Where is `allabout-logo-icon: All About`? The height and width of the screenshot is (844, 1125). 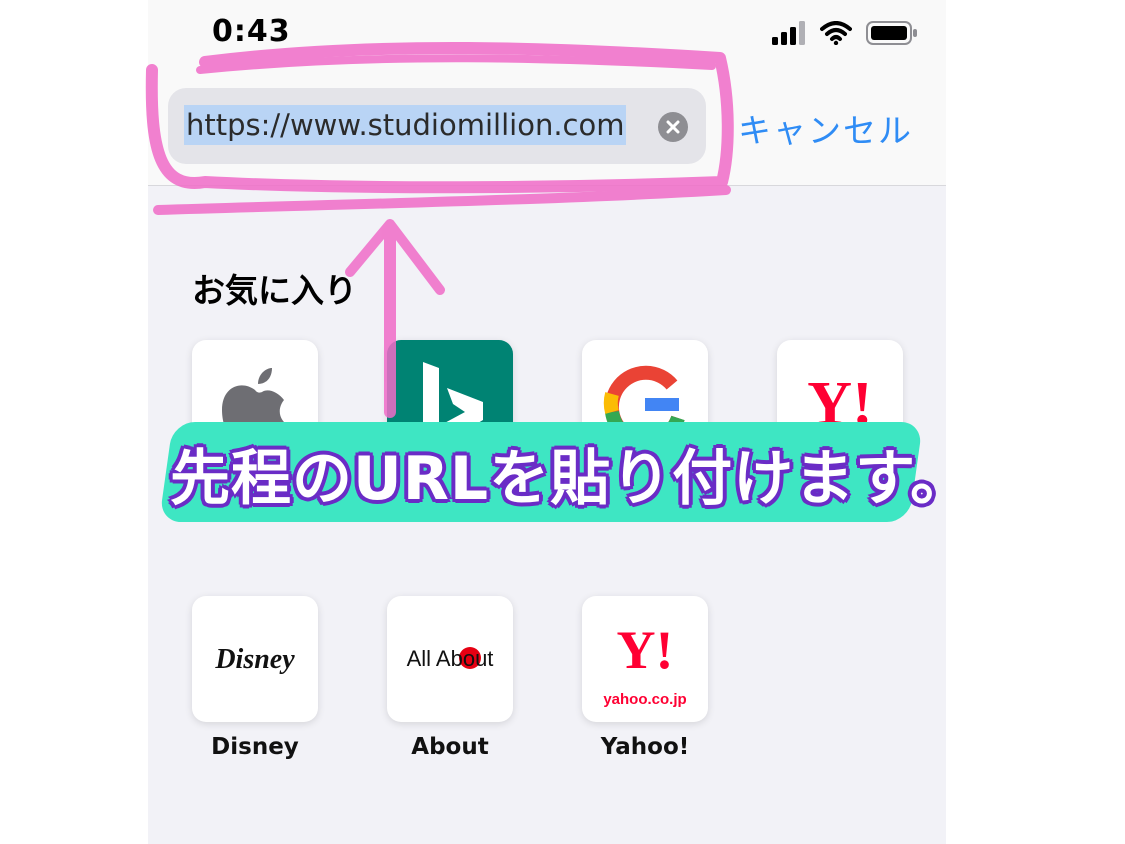
allabout-logo-icon: All About is located at coordinates (450, 658).